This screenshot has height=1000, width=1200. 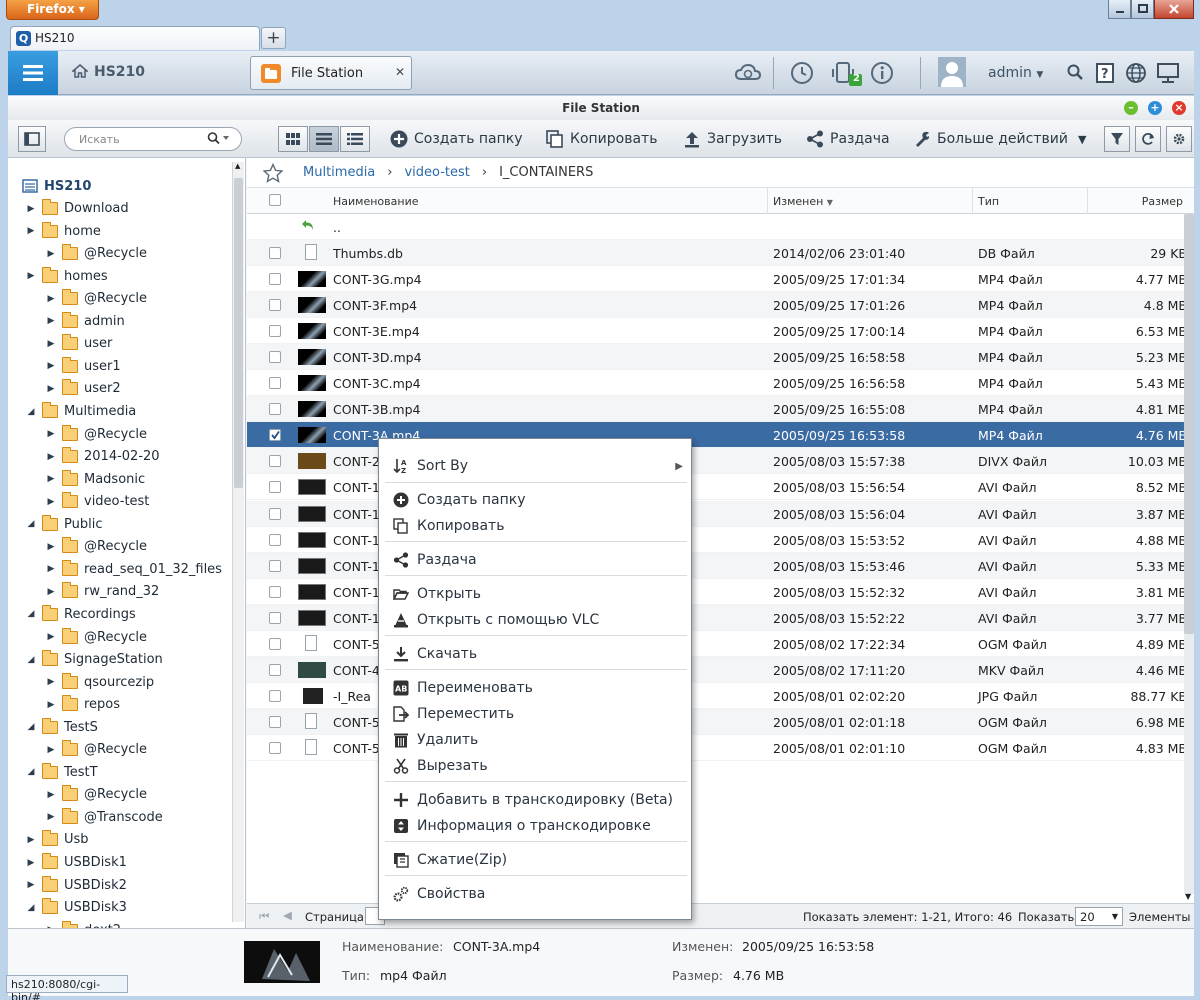 I want to click on tree-item: ▶ Usb, so click(x=57, y=840).